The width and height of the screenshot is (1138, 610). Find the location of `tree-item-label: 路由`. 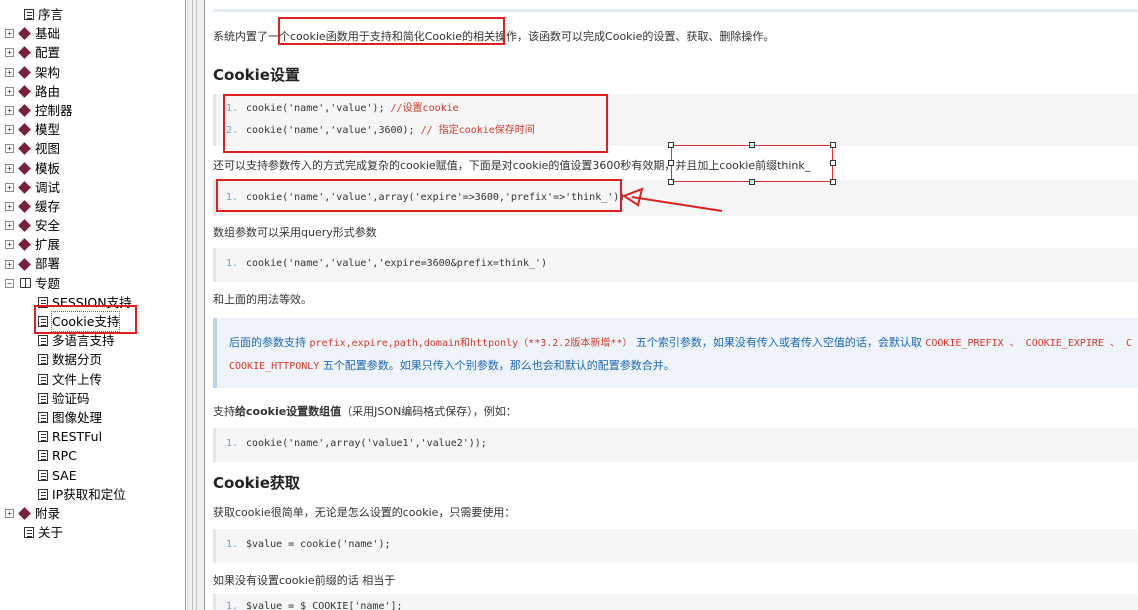

tree-item-label: 路由 is located at coordinates (48, 91).